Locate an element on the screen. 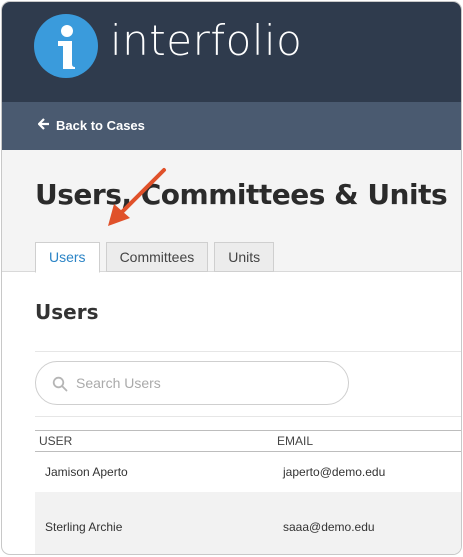 The height and width of the screenshot is (557, 463). search-icon is located at coordinates (60, 384).